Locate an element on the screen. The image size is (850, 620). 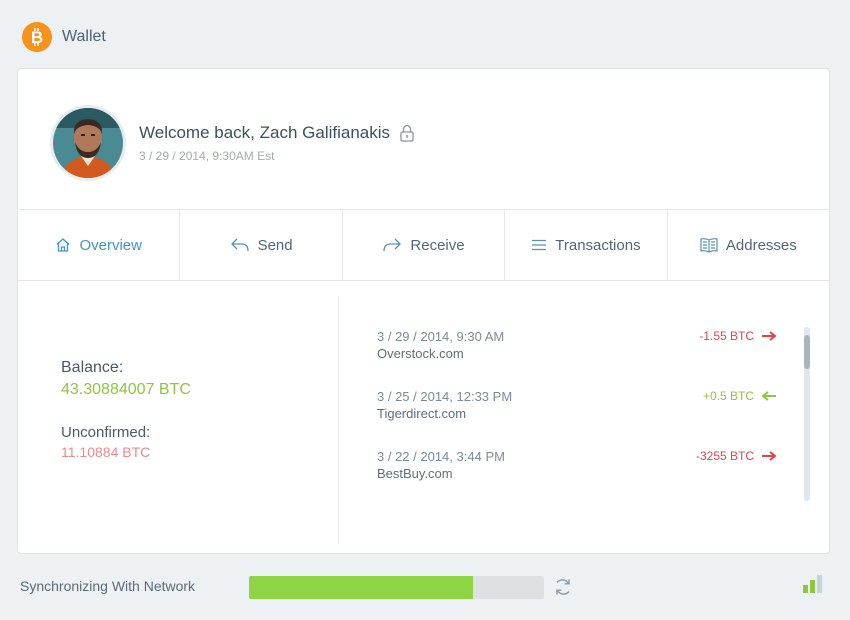
transaction-amount: -3255 BTC is located at coordinates (736, 456).